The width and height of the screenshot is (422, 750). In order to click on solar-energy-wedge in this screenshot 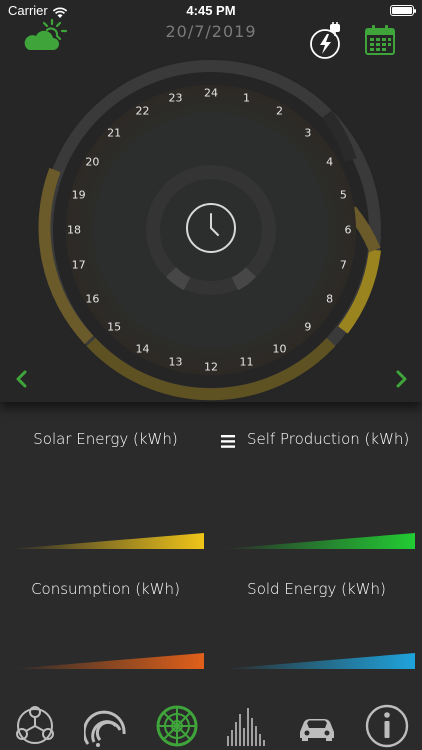, I will do `click(107, 541)`.